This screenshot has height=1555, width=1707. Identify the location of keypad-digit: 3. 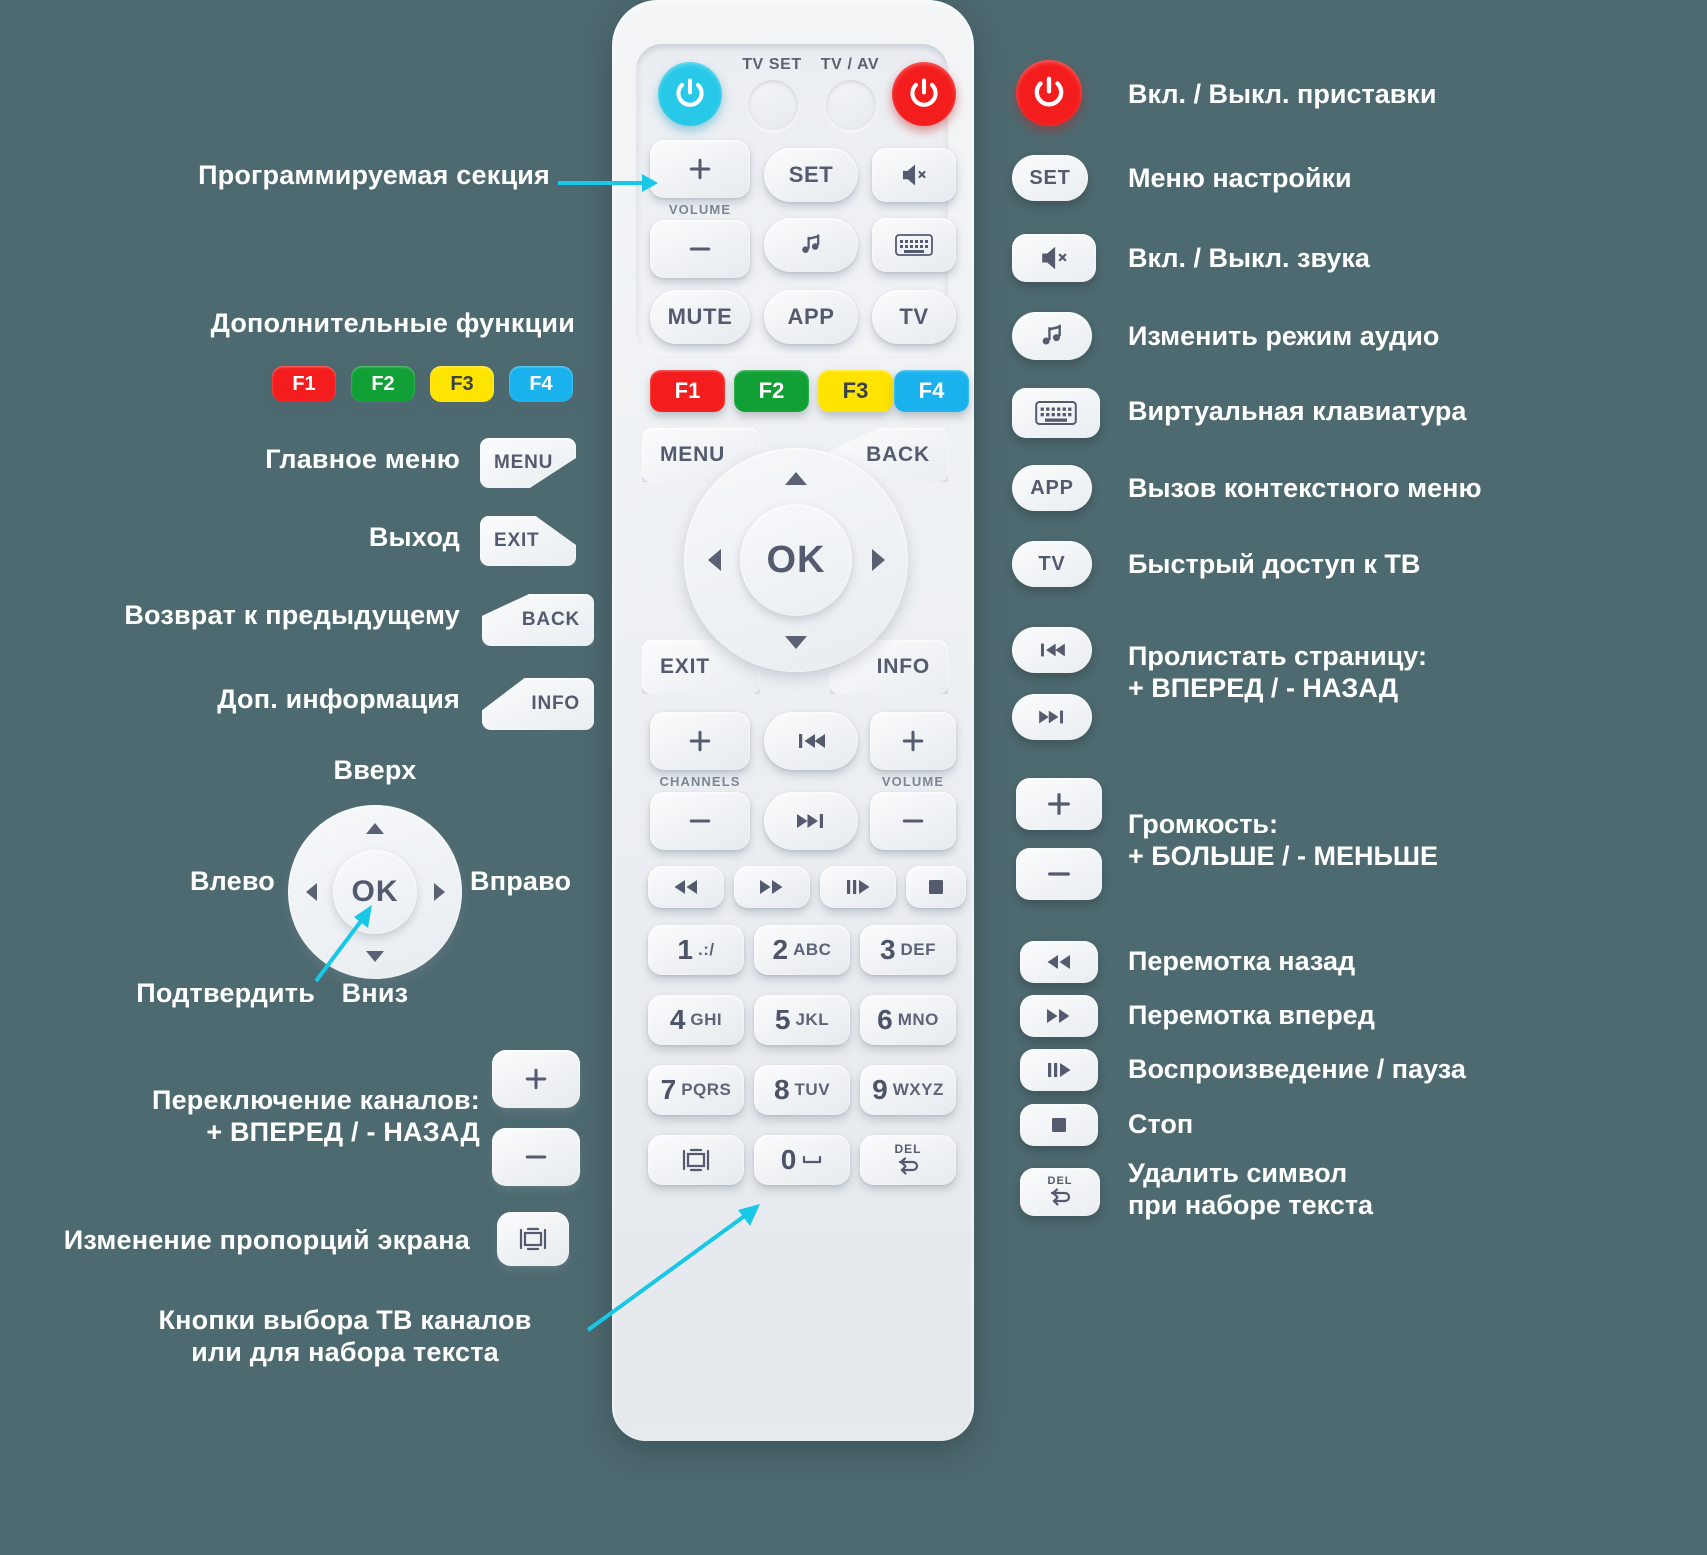
(887, 949).